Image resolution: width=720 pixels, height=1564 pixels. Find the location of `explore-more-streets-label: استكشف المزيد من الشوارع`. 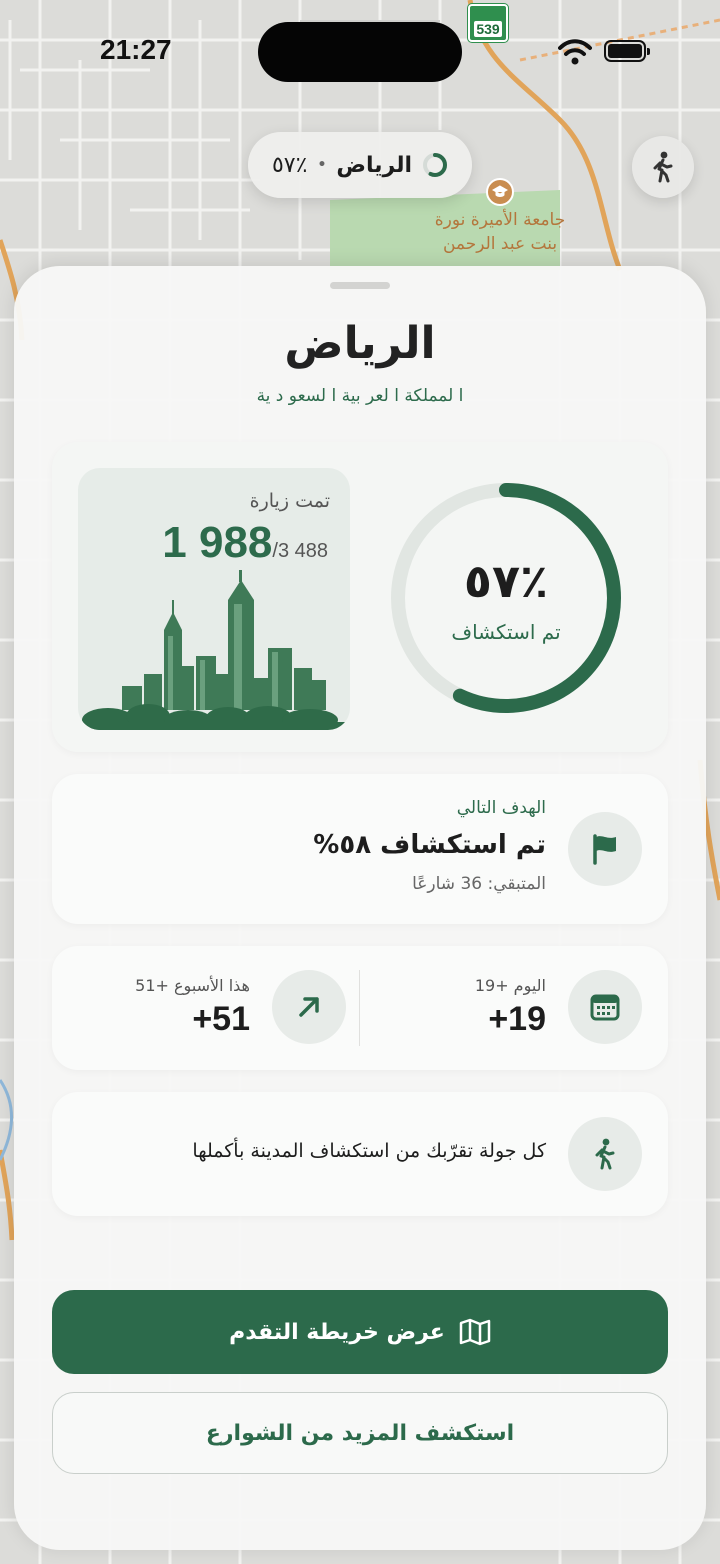

explore-more-streets-label: استكشف المزيد من الشوارع is located at coordinates (360, 1433).